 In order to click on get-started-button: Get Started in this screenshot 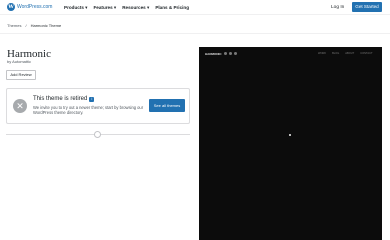, I will do `click(367, 7)`.